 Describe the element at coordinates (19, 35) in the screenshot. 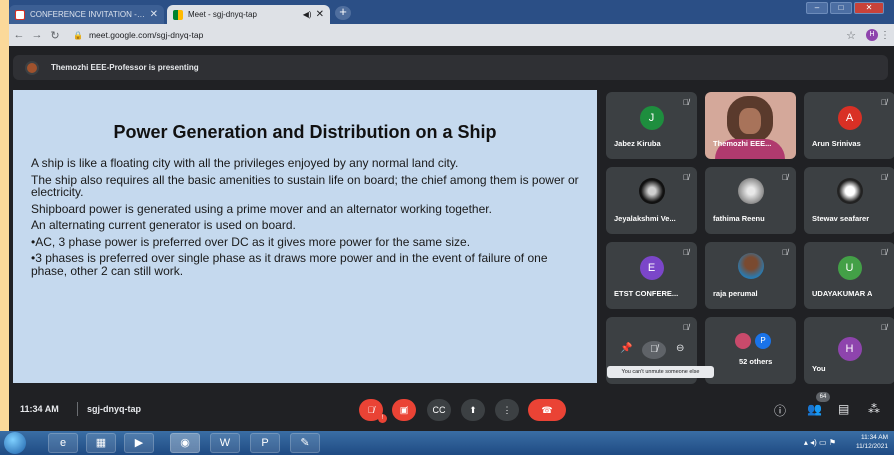

I see `back-icon: ←` at that location.